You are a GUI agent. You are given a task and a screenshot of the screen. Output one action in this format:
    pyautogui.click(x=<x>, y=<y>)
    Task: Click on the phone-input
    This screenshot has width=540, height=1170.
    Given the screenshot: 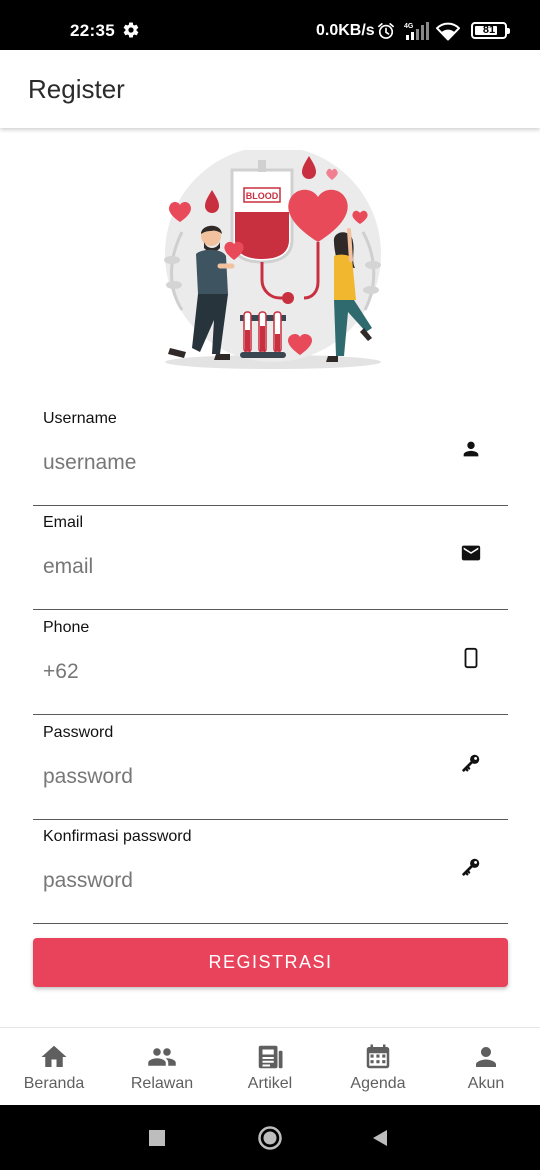 What is the action you would take?
    pyautogui.click(x=243, y=672)
    